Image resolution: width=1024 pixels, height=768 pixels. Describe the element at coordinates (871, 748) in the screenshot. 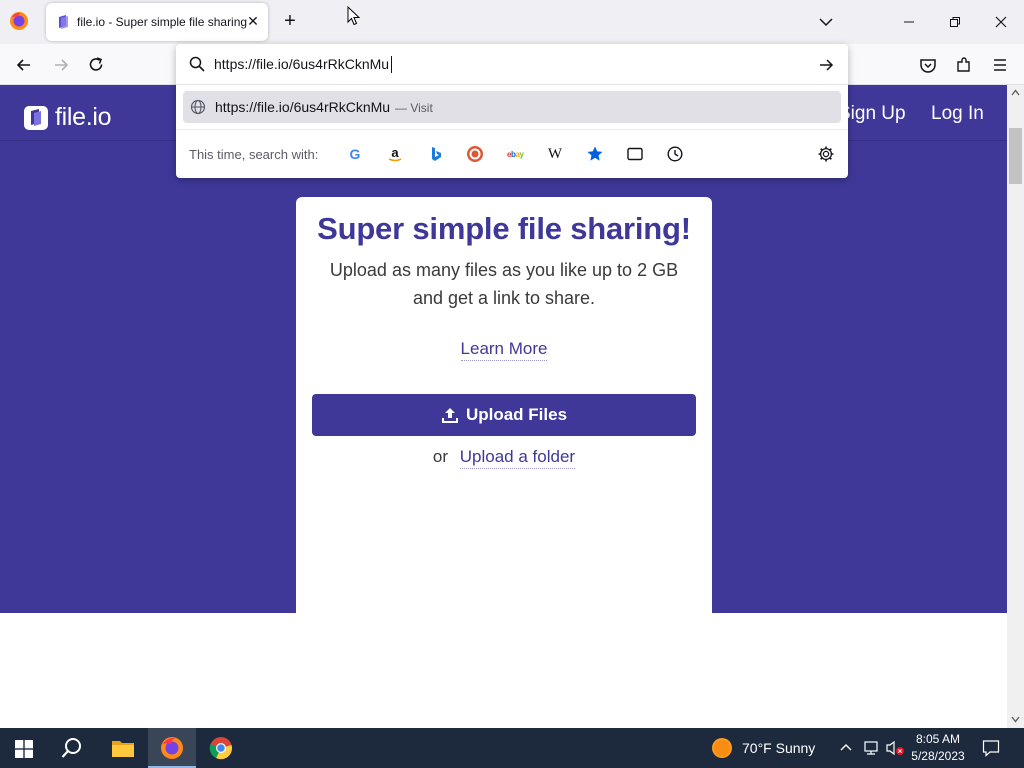

I see `network-icon` at that location.